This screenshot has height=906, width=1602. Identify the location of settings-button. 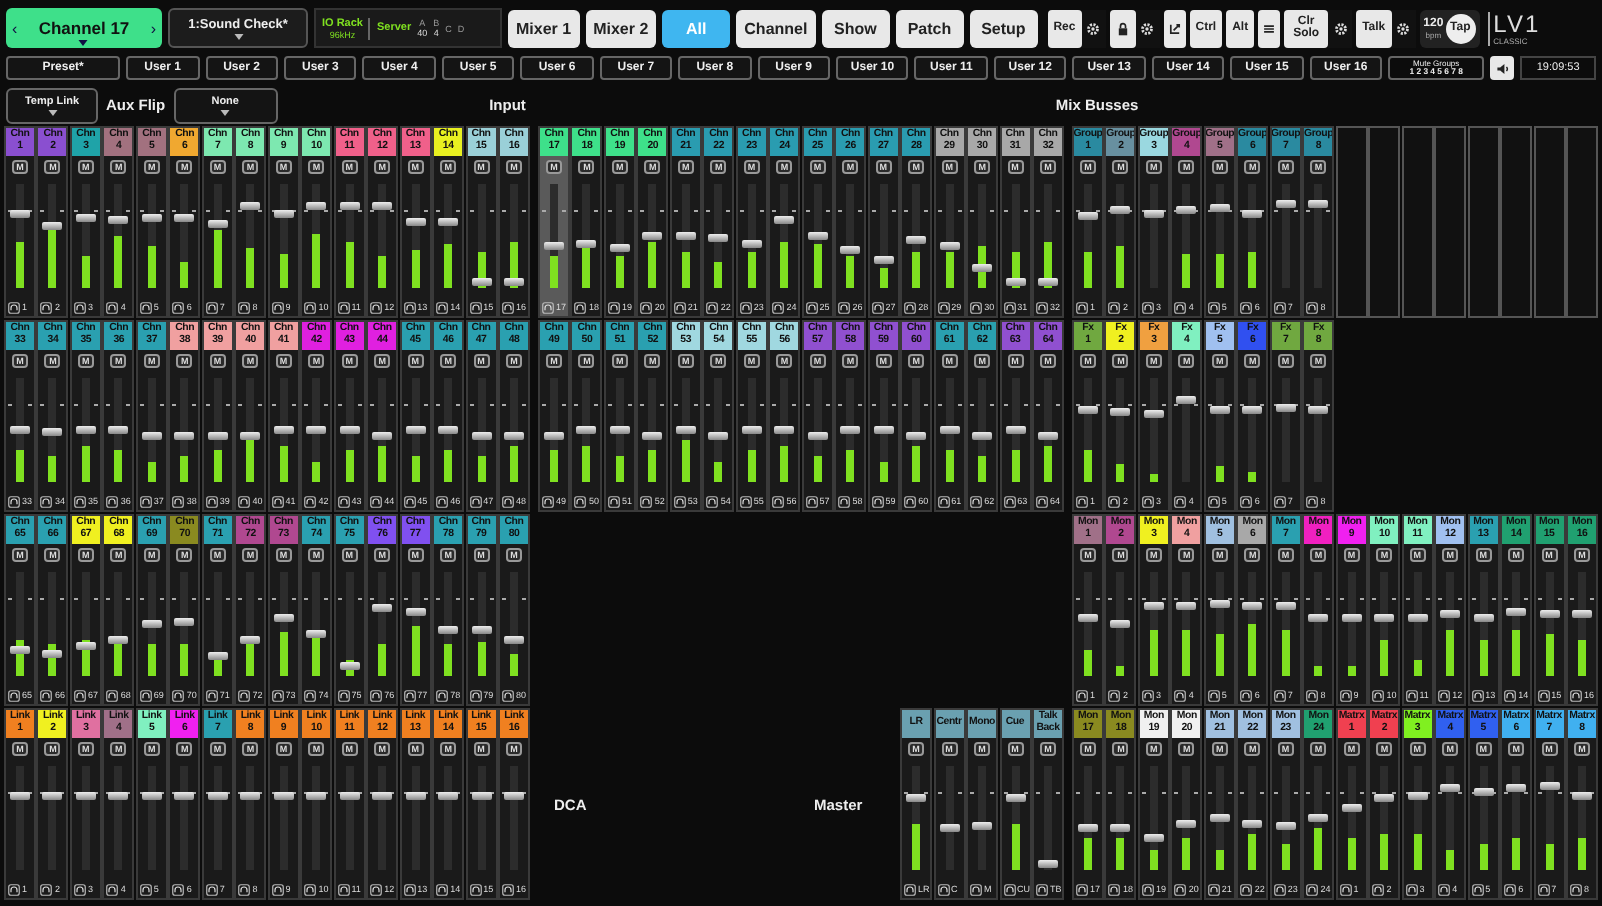
(1403, 28).